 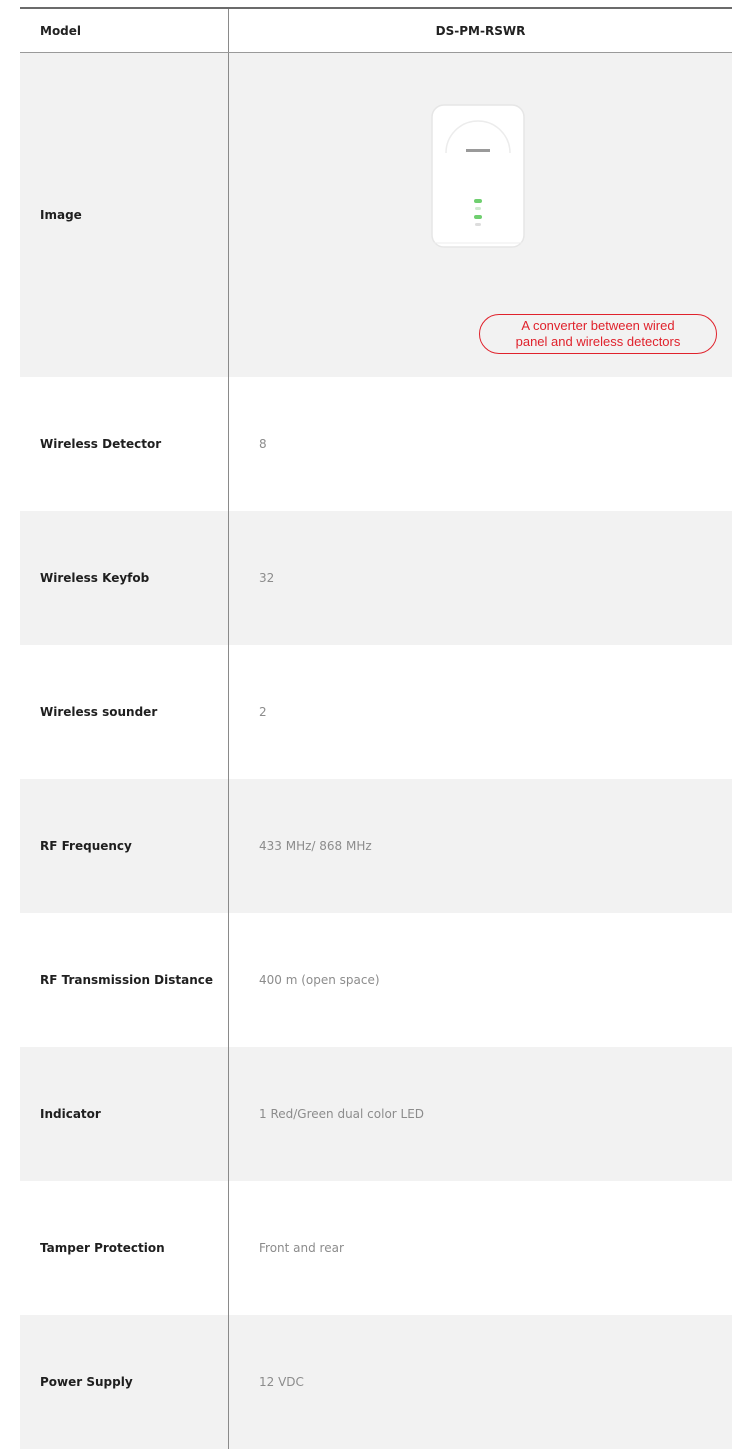 I want to click on table-row: RF Frequency 433 MHz/ 868 MHz, so click(x=376, y=846).